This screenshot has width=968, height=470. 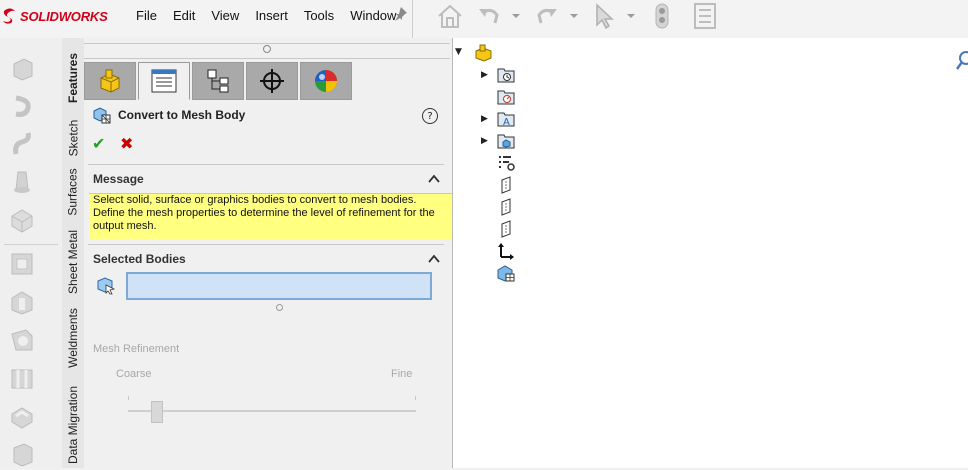 What do you see at coordinates (22, 68) in the screenshot?
I see `extrude-boss-icon` at bounding box center [22, 68].